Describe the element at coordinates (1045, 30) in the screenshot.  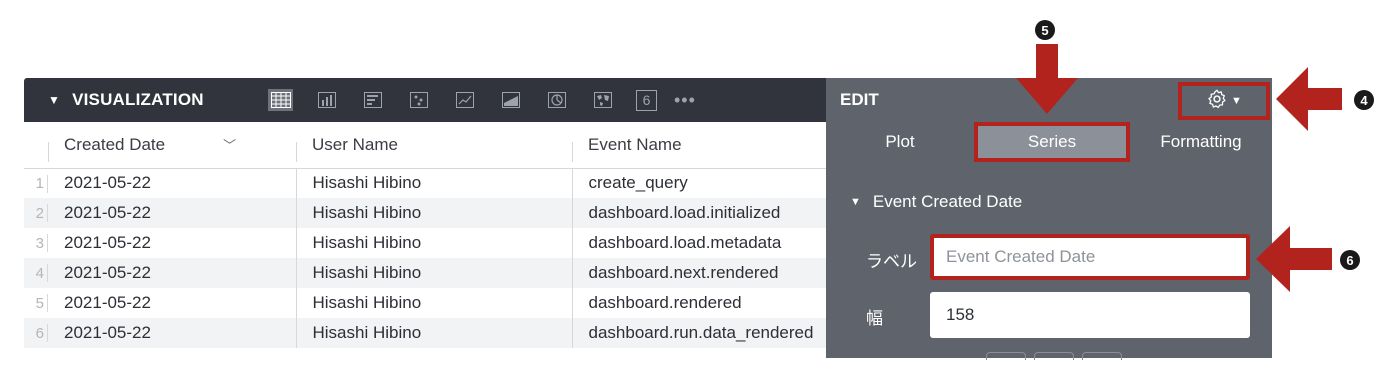
I see `annotation-number-5: 5` at that location.